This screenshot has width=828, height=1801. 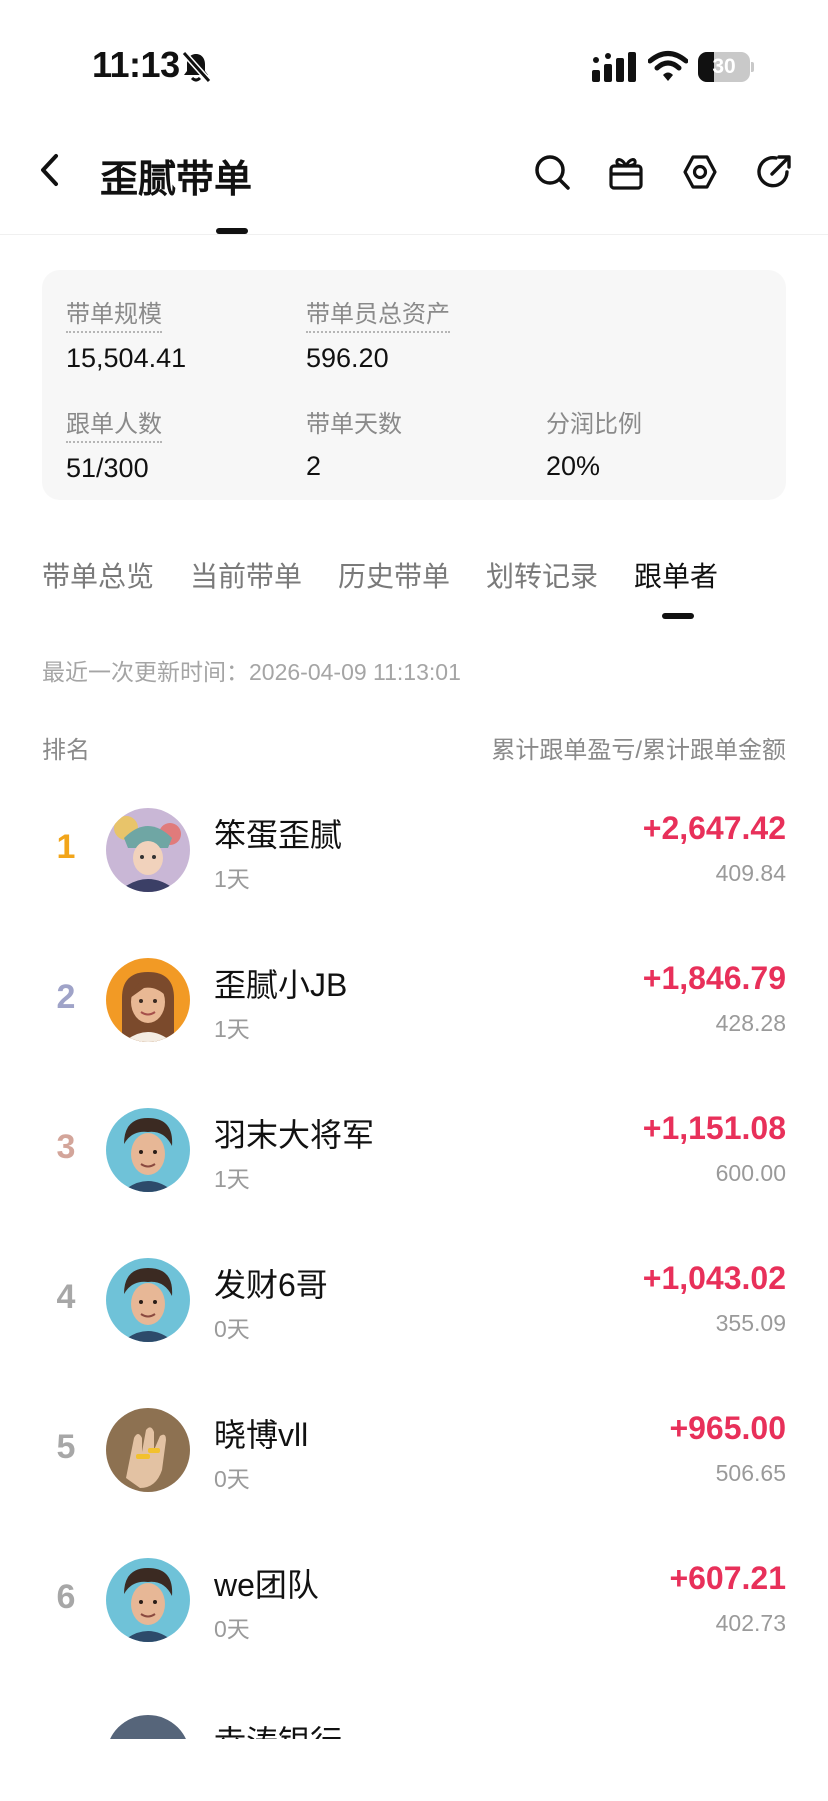 What do you see at coordinates (107, 468) in the screenshot?
I see `stat-followers-value: 51/300` at bounding box center [107, 468].